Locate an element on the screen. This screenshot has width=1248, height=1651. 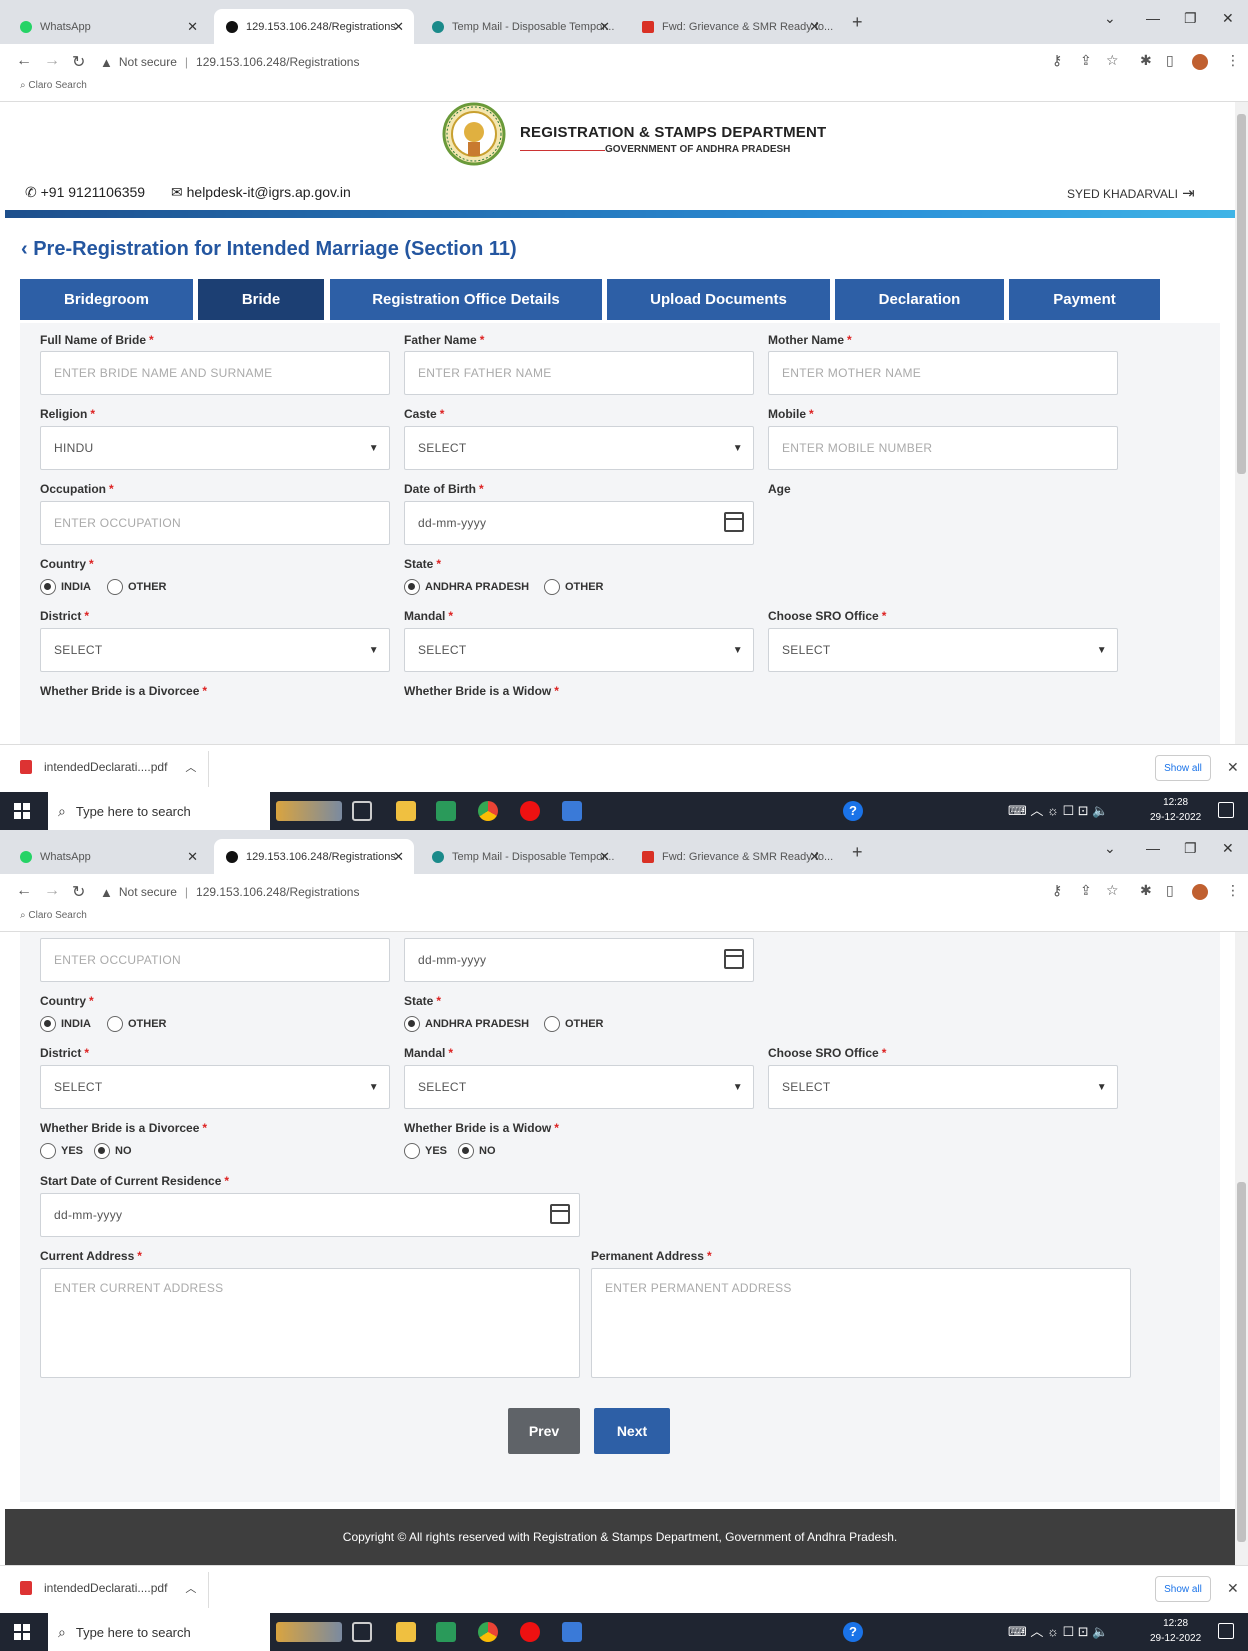
tab-upload-documents: Upload Documents is located at coordinates (718, 299).